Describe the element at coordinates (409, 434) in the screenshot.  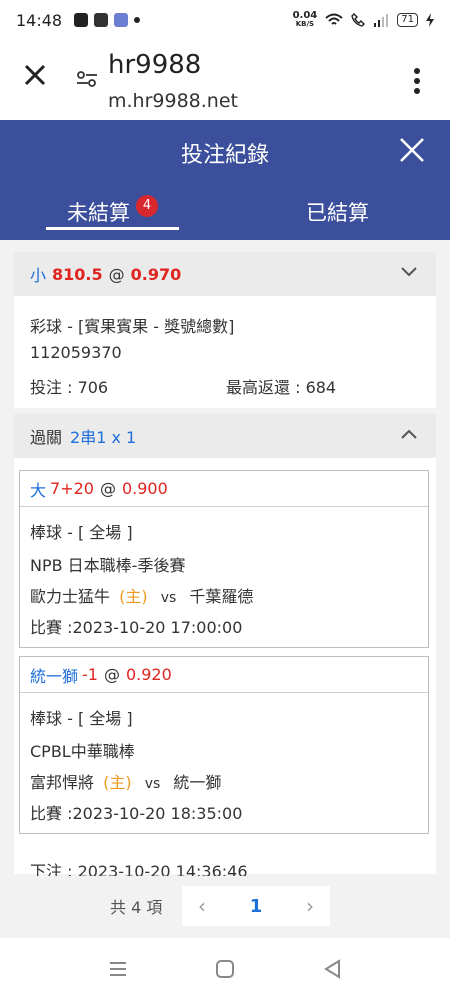
I see `chevron-up-icon` at that location.